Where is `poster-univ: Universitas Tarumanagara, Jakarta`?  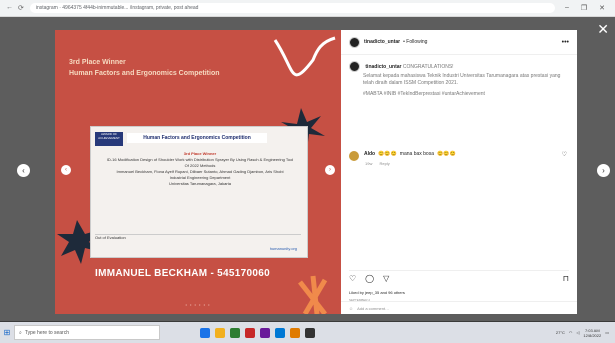
poster-univ: Universitas Tarumanagara, Jakarta is located at coordinates (200, 183).